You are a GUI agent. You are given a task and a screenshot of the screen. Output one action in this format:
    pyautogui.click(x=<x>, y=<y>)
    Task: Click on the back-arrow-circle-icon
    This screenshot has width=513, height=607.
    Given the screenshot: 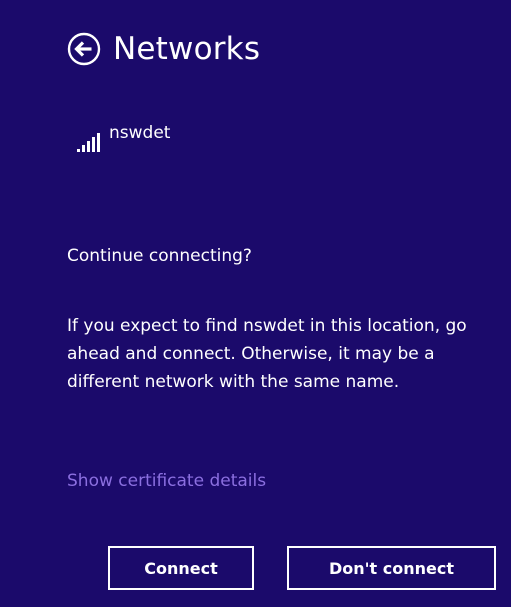 What is the action you would take?
    pyautogui.click(x=84, y=49)
    